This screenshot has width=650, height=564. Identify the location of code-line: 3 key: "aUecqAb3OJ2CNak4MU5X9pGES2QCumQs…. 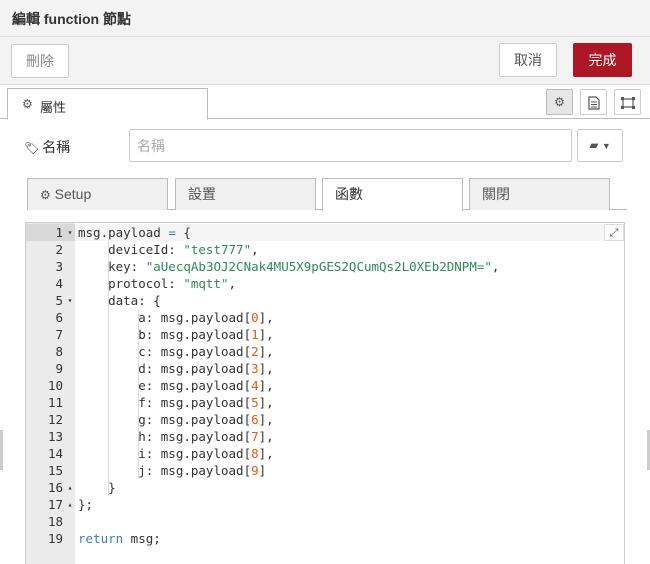
(325, 266).